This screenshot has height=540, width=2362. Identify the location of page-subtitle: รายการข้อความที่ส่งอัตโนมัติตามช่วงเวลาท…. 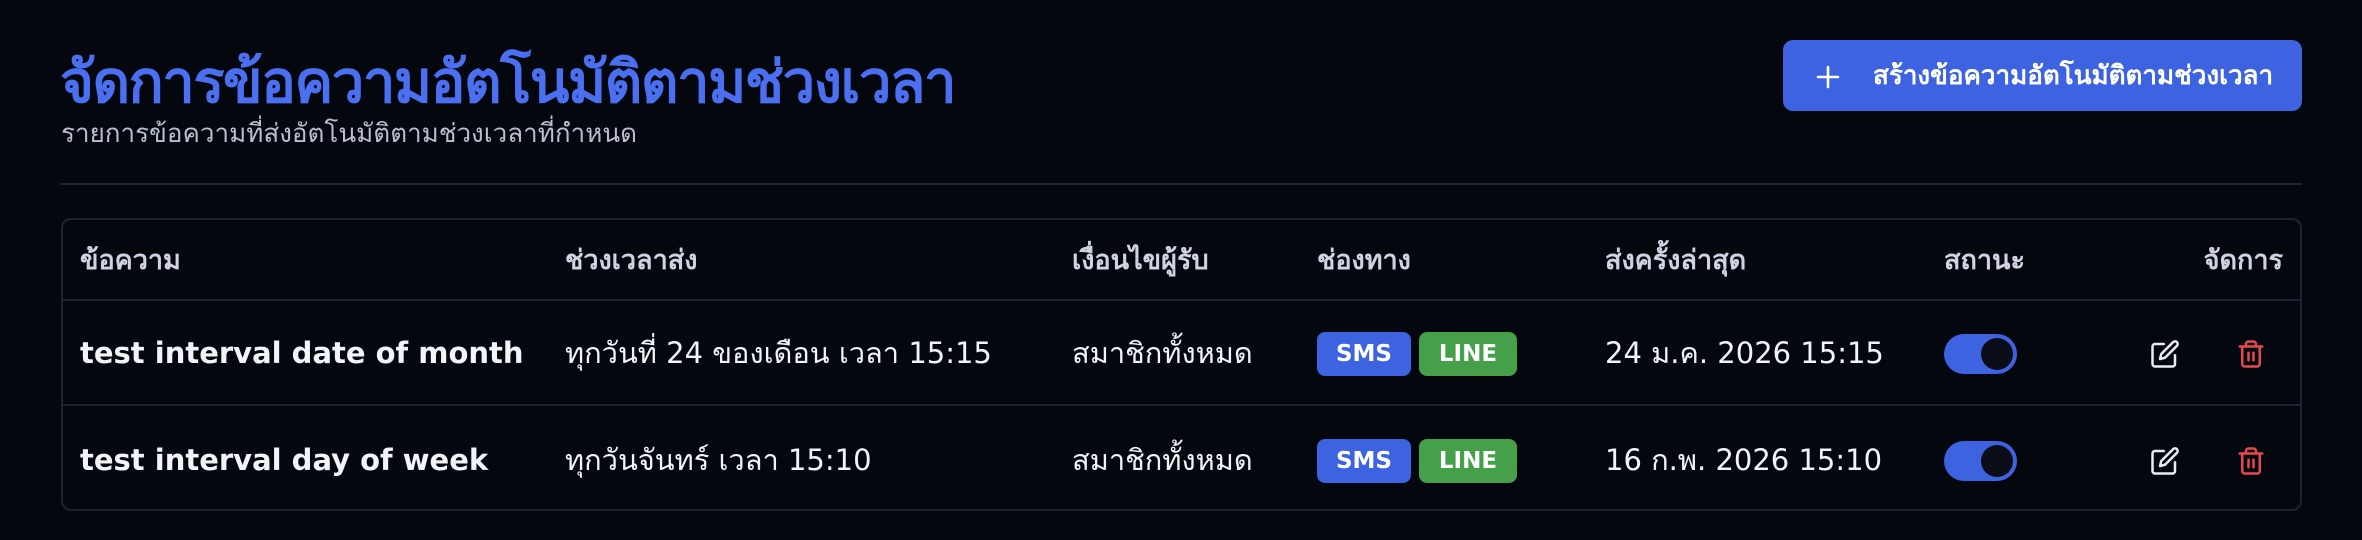
(349, 134).